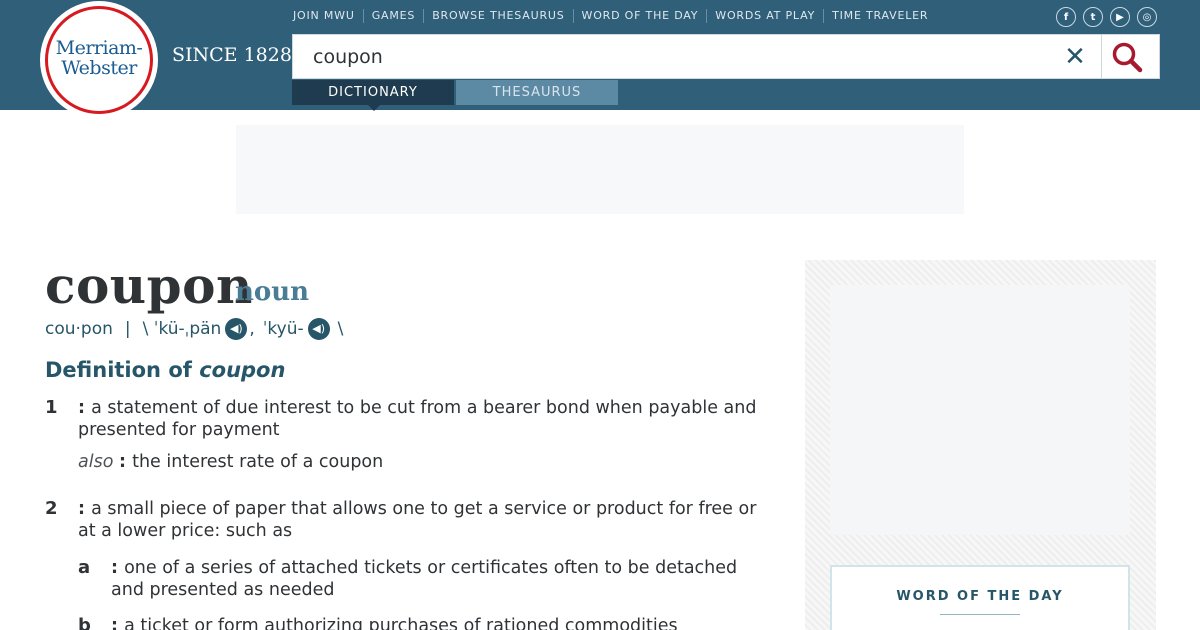 This screenshot has width=1200, height=630. Describe the element at coordinates (639, 16) in the screenshot. I see `nav-word-of-the-day: WORD OF THE DAY` at that location.